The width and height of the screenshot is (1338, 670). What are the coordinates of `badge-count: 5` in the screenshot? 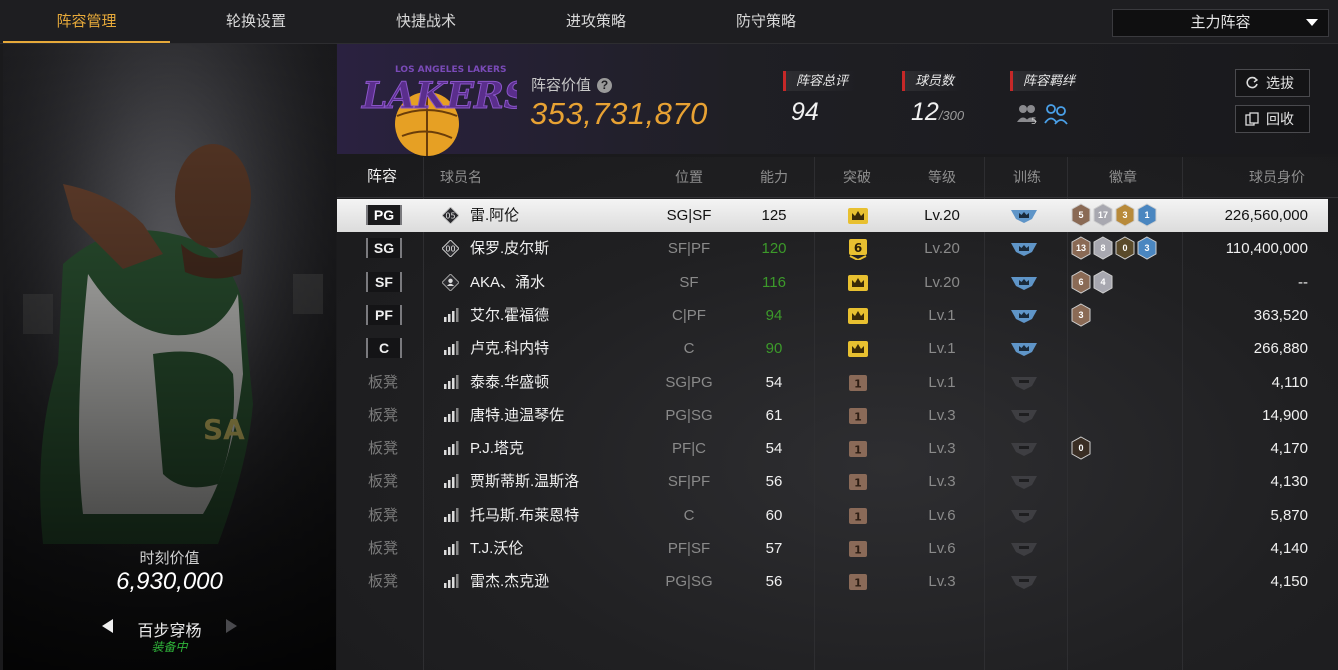 It's located at (1081, 215).